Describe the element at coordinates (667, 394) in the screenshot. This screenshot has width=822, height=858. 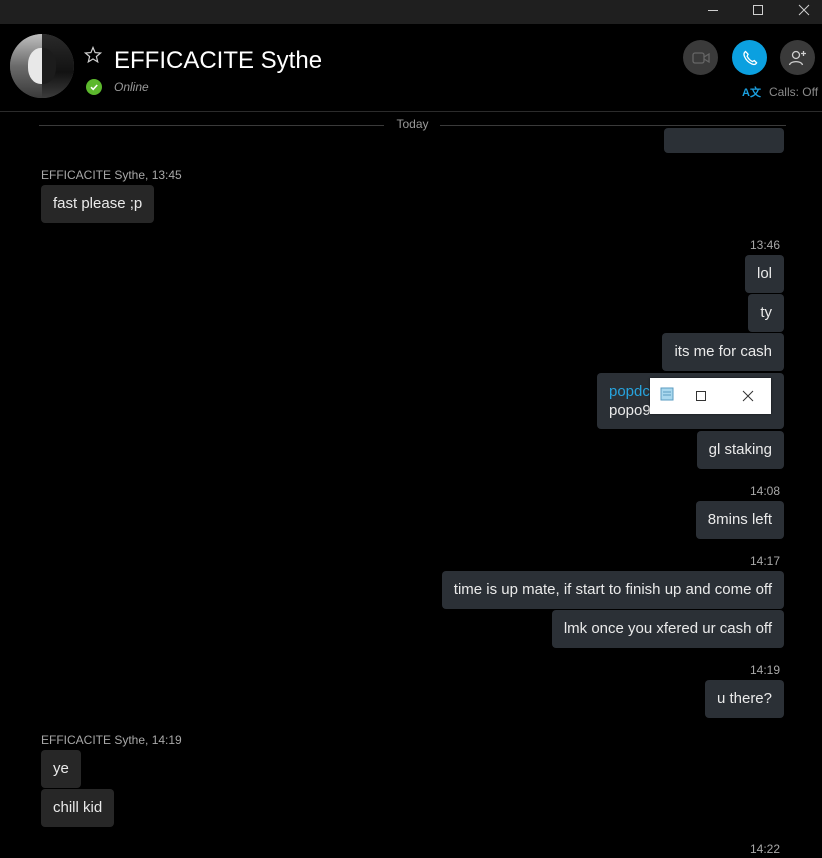
I see `app-icon` at that location.